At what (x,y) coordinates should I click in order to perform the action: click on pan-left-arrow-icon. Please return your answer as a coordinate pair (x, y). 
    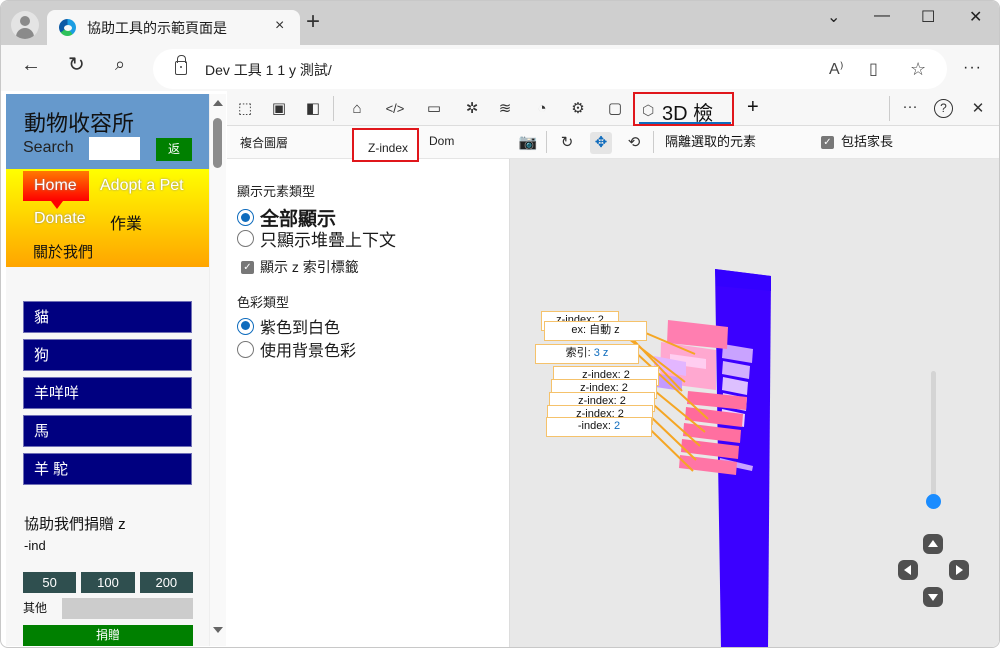
    Looking at the image, I should click on (908, 570).